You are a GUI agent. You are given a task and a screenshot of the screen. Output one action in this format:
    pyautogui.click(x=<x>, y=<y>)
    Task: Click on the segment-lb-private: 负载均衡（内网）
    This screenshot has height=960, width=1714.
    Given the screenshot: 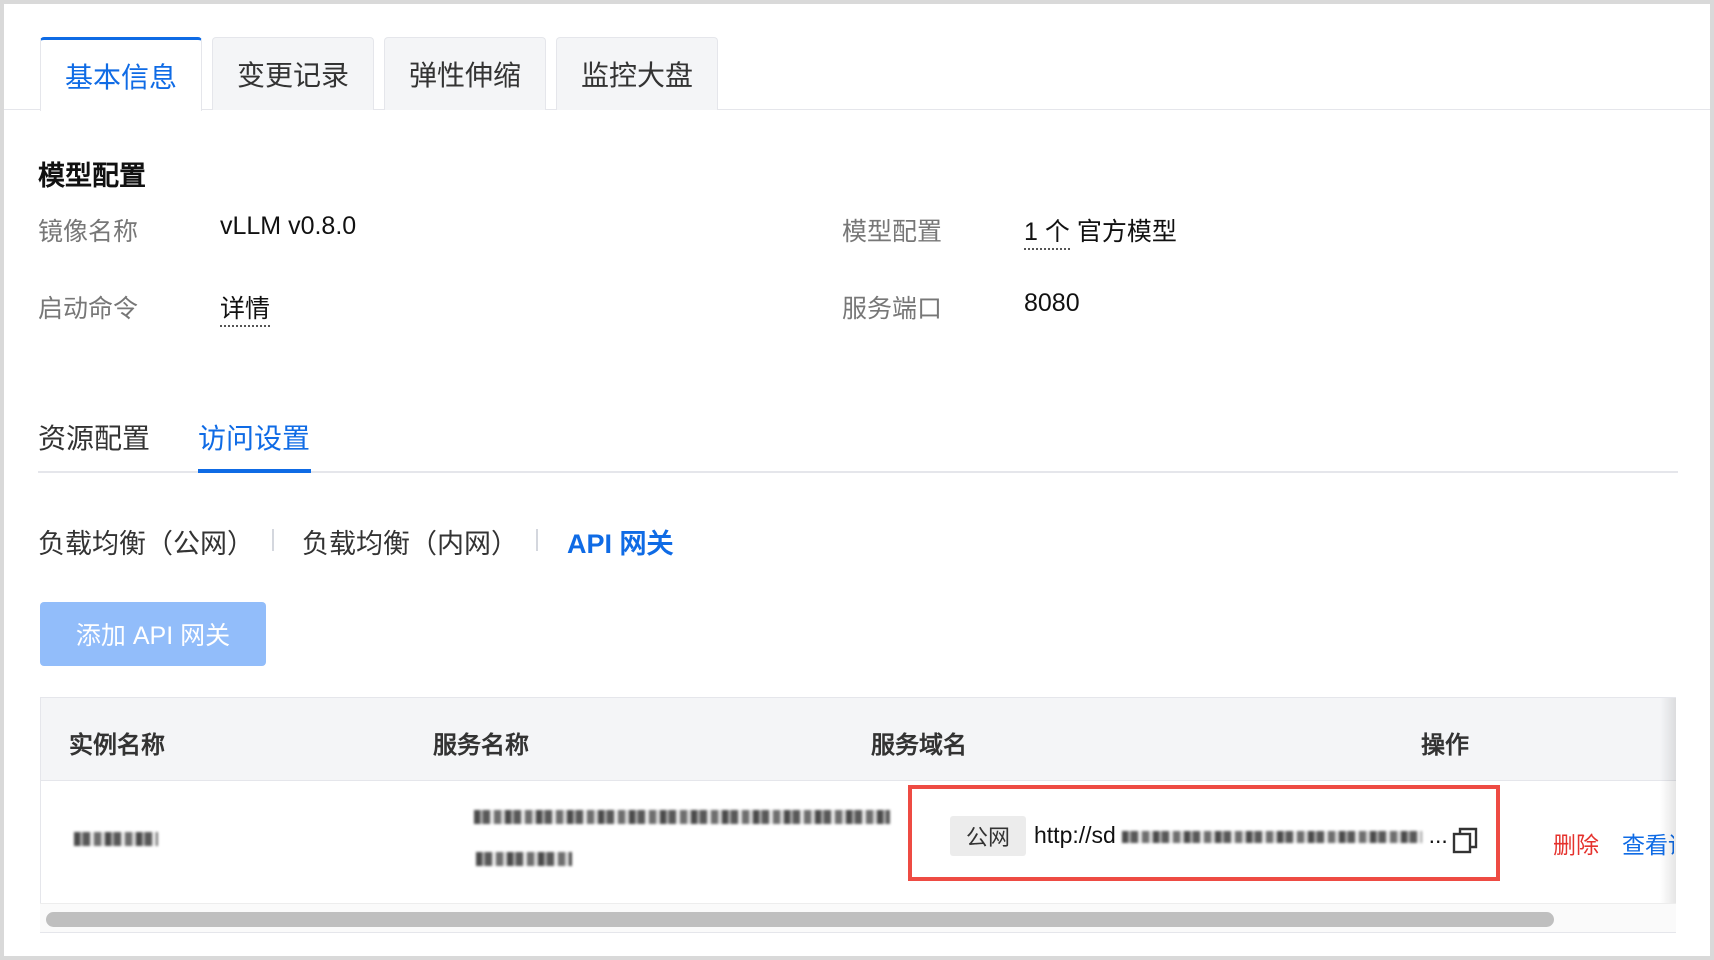 What is the action you would take?
    pyautogui.click(x=410, y=541)
    